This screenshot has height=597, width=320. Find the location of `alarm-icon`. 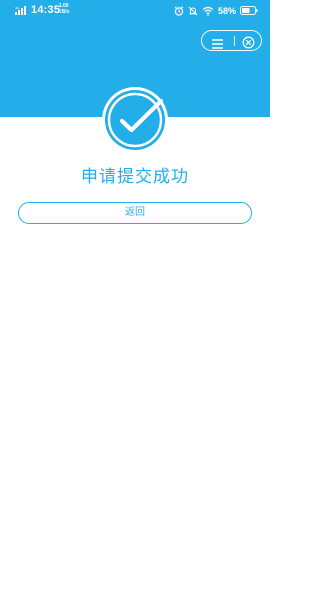

alarm-icon is located at coordinates (179, 10).